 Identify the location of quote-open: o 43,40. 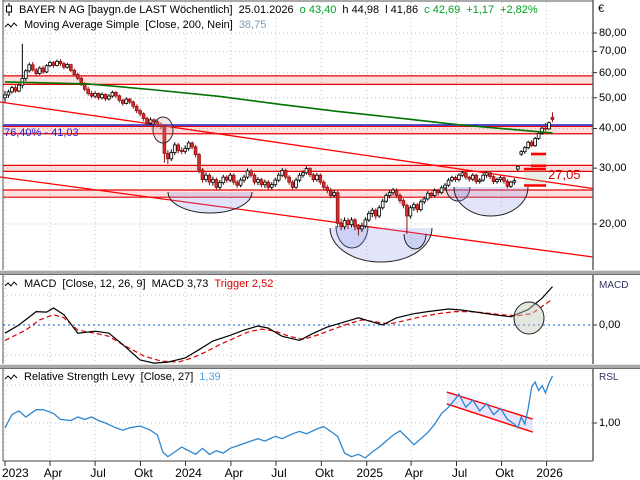
(318, 9).